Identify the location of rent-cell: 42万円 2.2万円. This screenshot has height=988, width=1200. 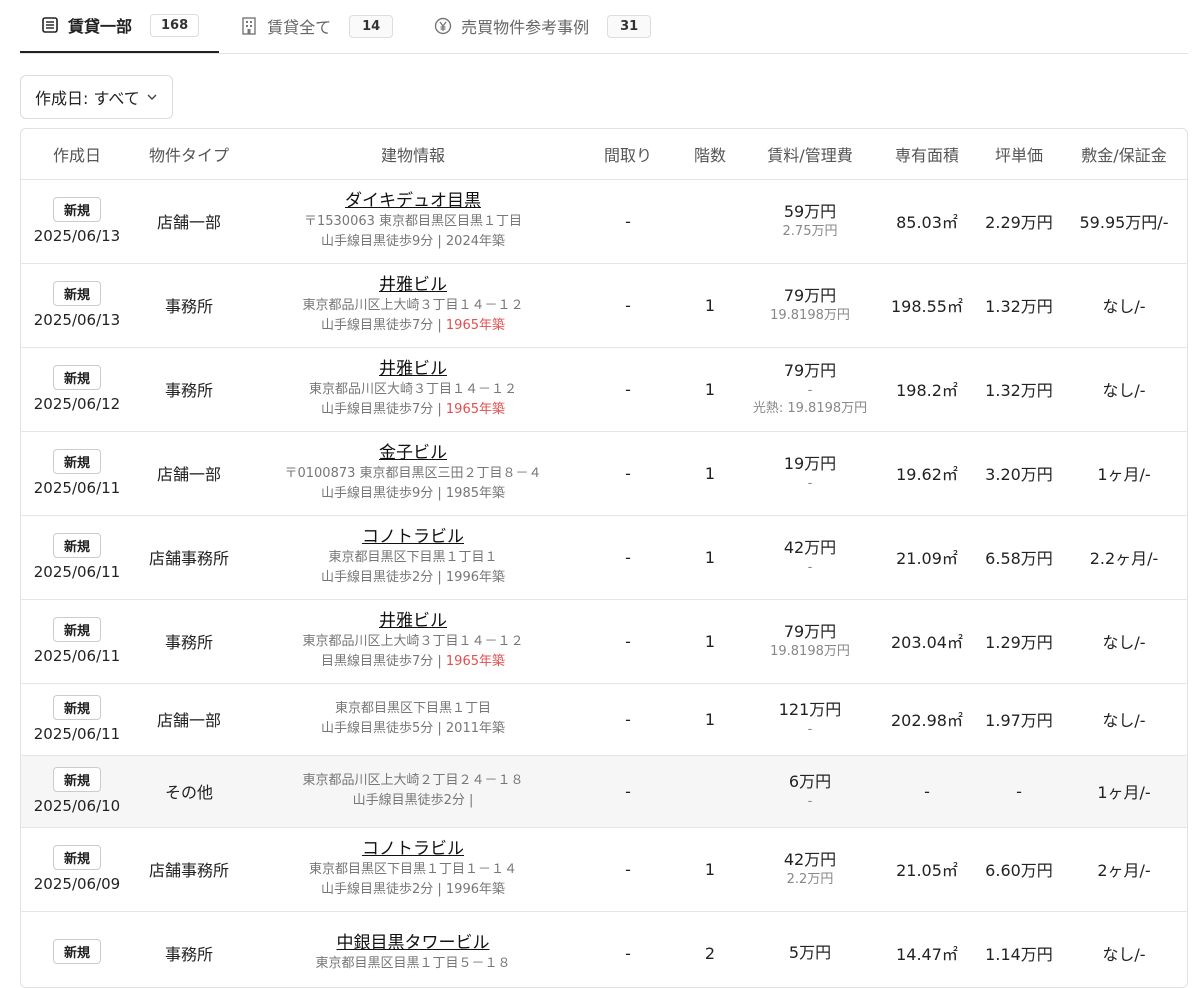
(810, 869).